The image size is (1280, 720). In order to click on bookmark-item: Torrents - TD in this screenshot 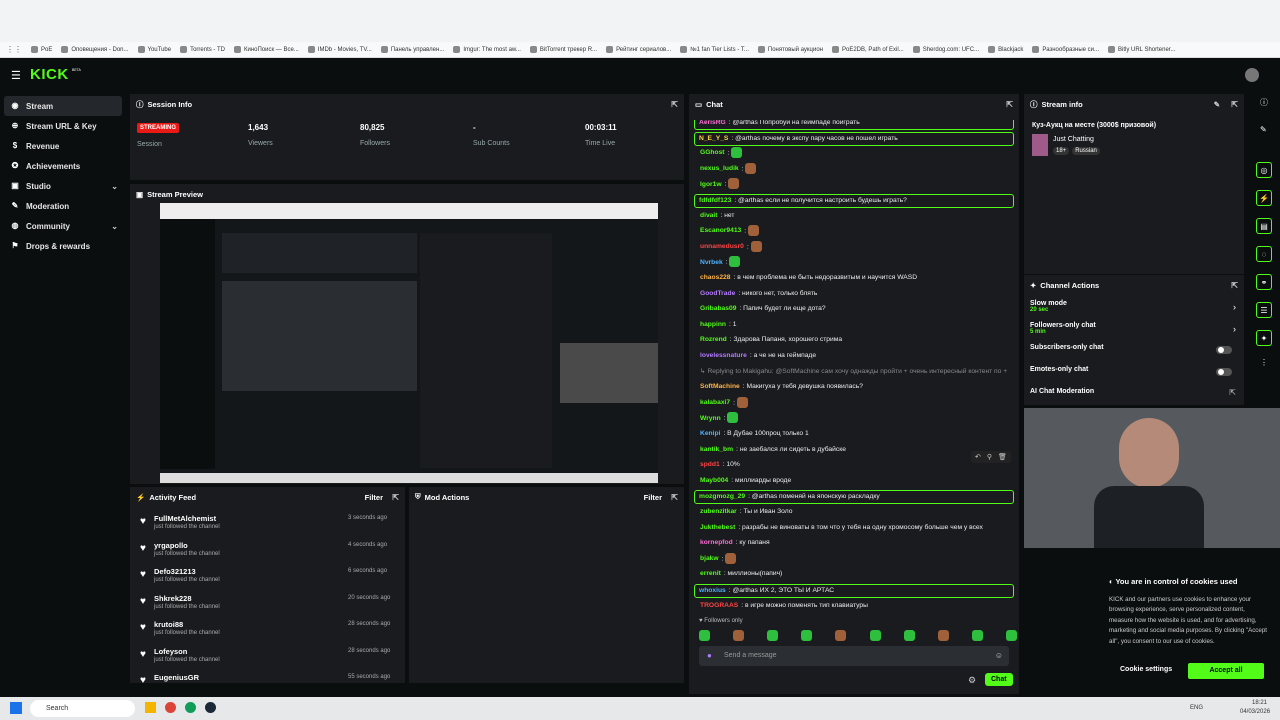, I will do `click(202, 49)`.